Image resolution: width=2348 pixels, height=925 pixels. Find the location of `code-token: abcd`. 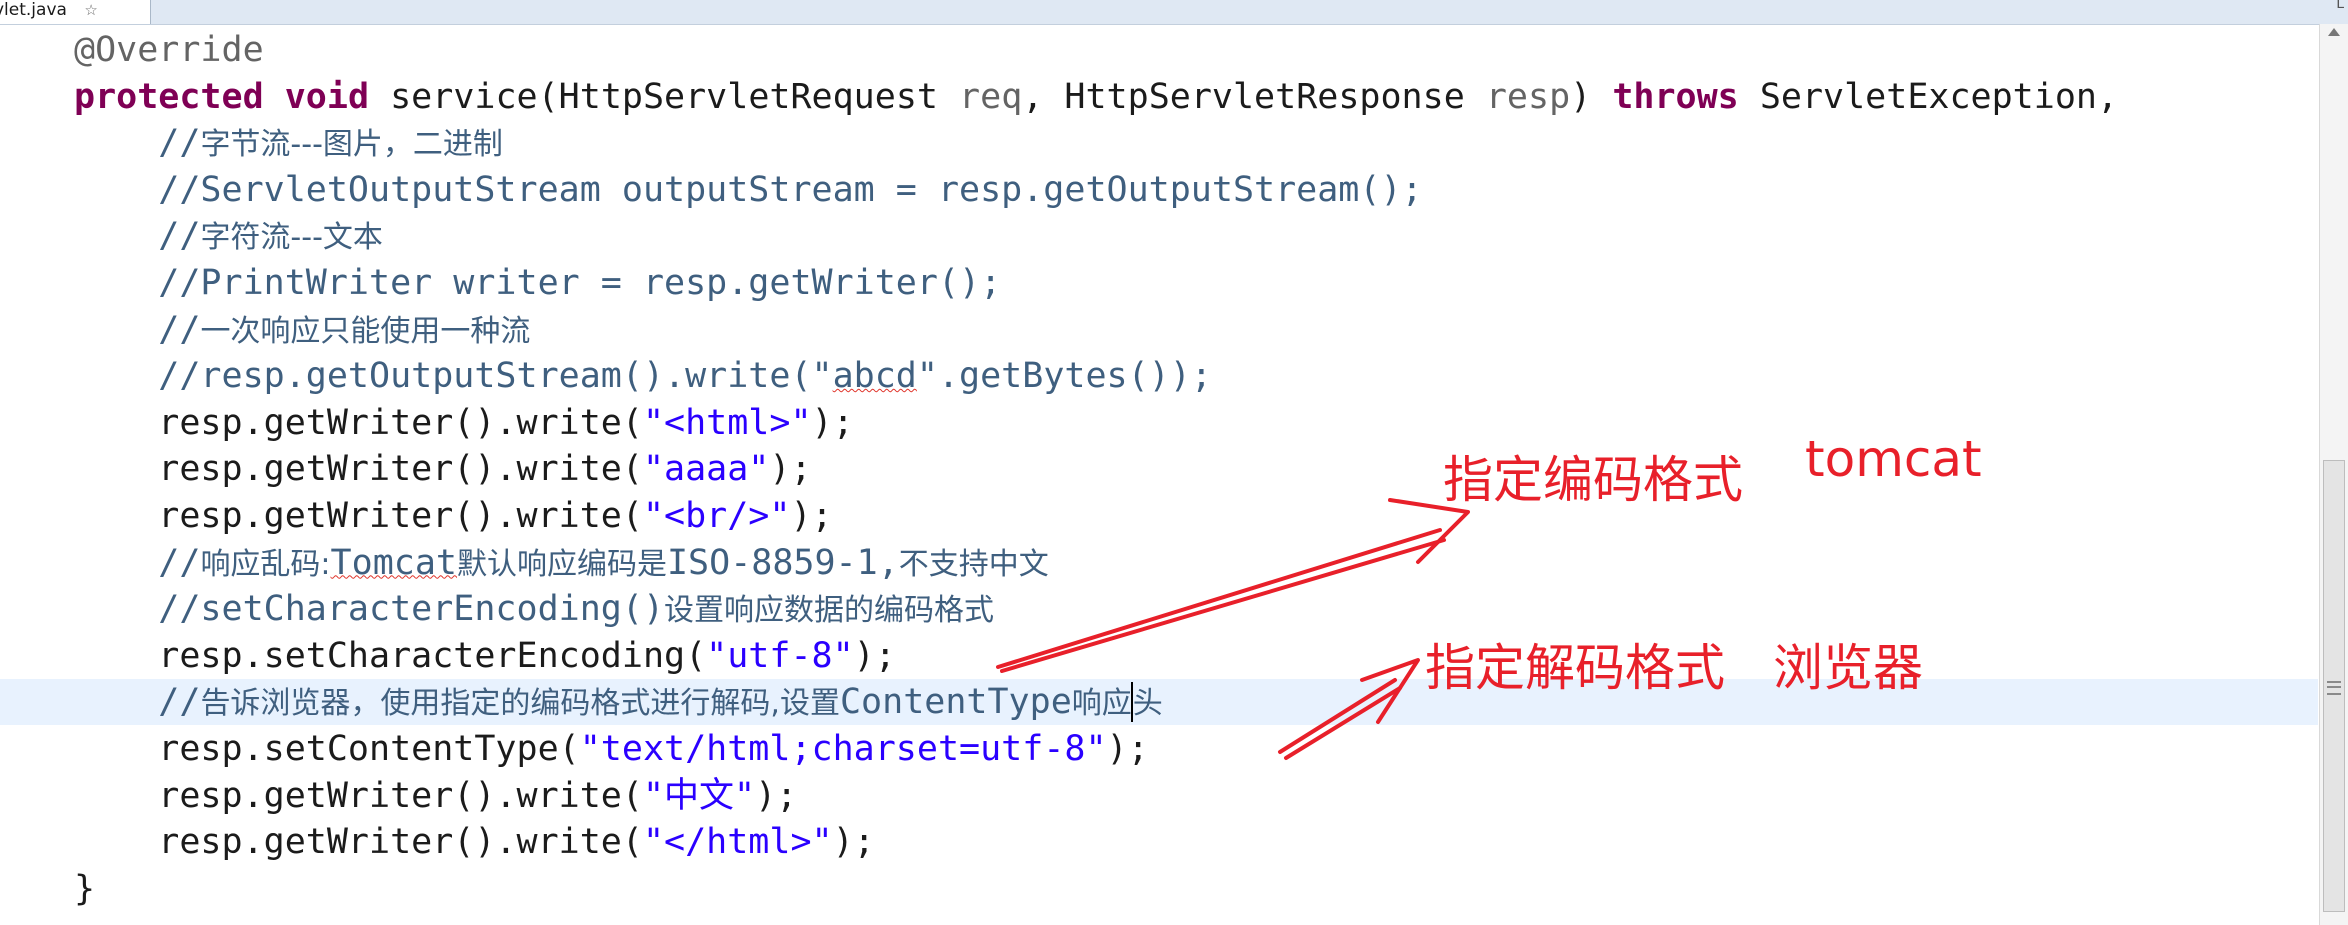

code-token: abcd is located at coordinates (874, 376).